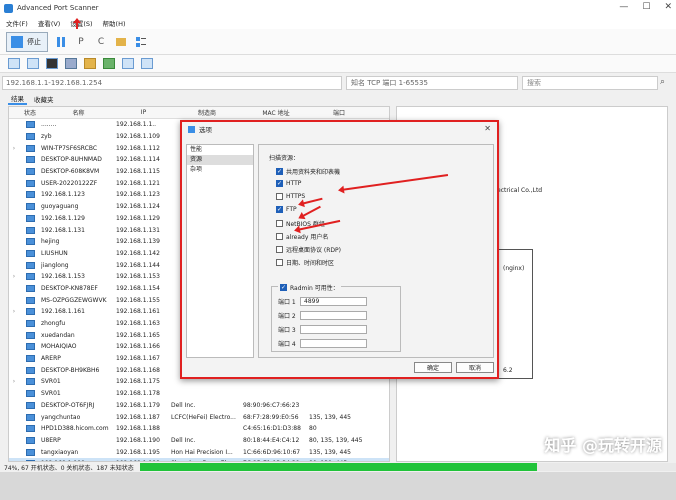 This screenshot has height=500, width=676. Describe the element at coordinates (44, 99) in the screenshot. I see `tab-favorites: 收藏夹` at that location.